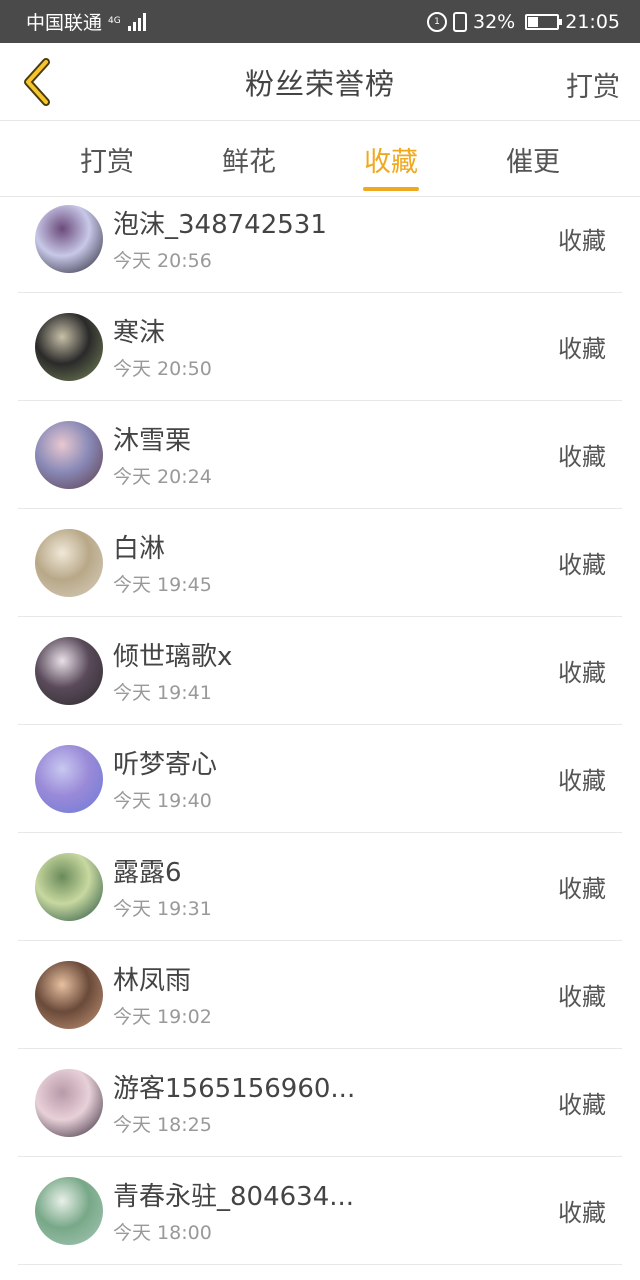 This screenshot has height=1280, width=640. I want to click on list-item: 林凤雨 今天 19:02 收藏, so click(320, 995).